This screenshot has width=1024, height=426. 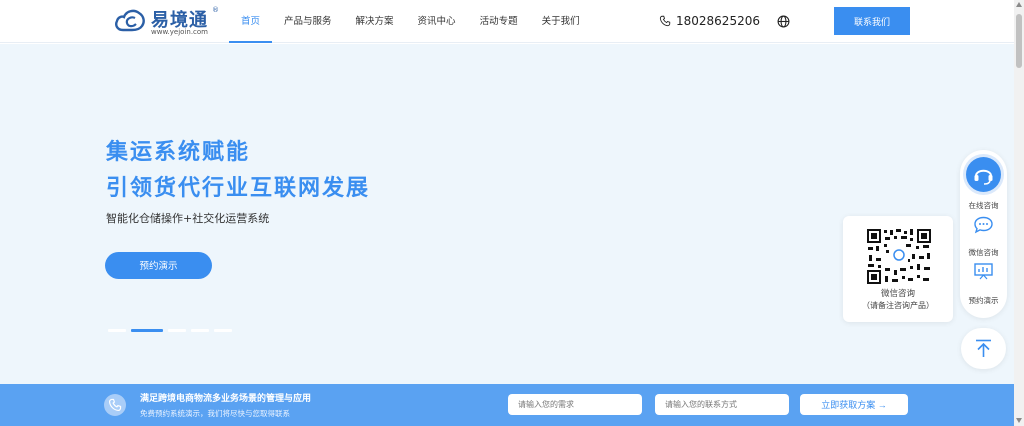 I want to click on carousel-indicators, so click(x=172, y=330).